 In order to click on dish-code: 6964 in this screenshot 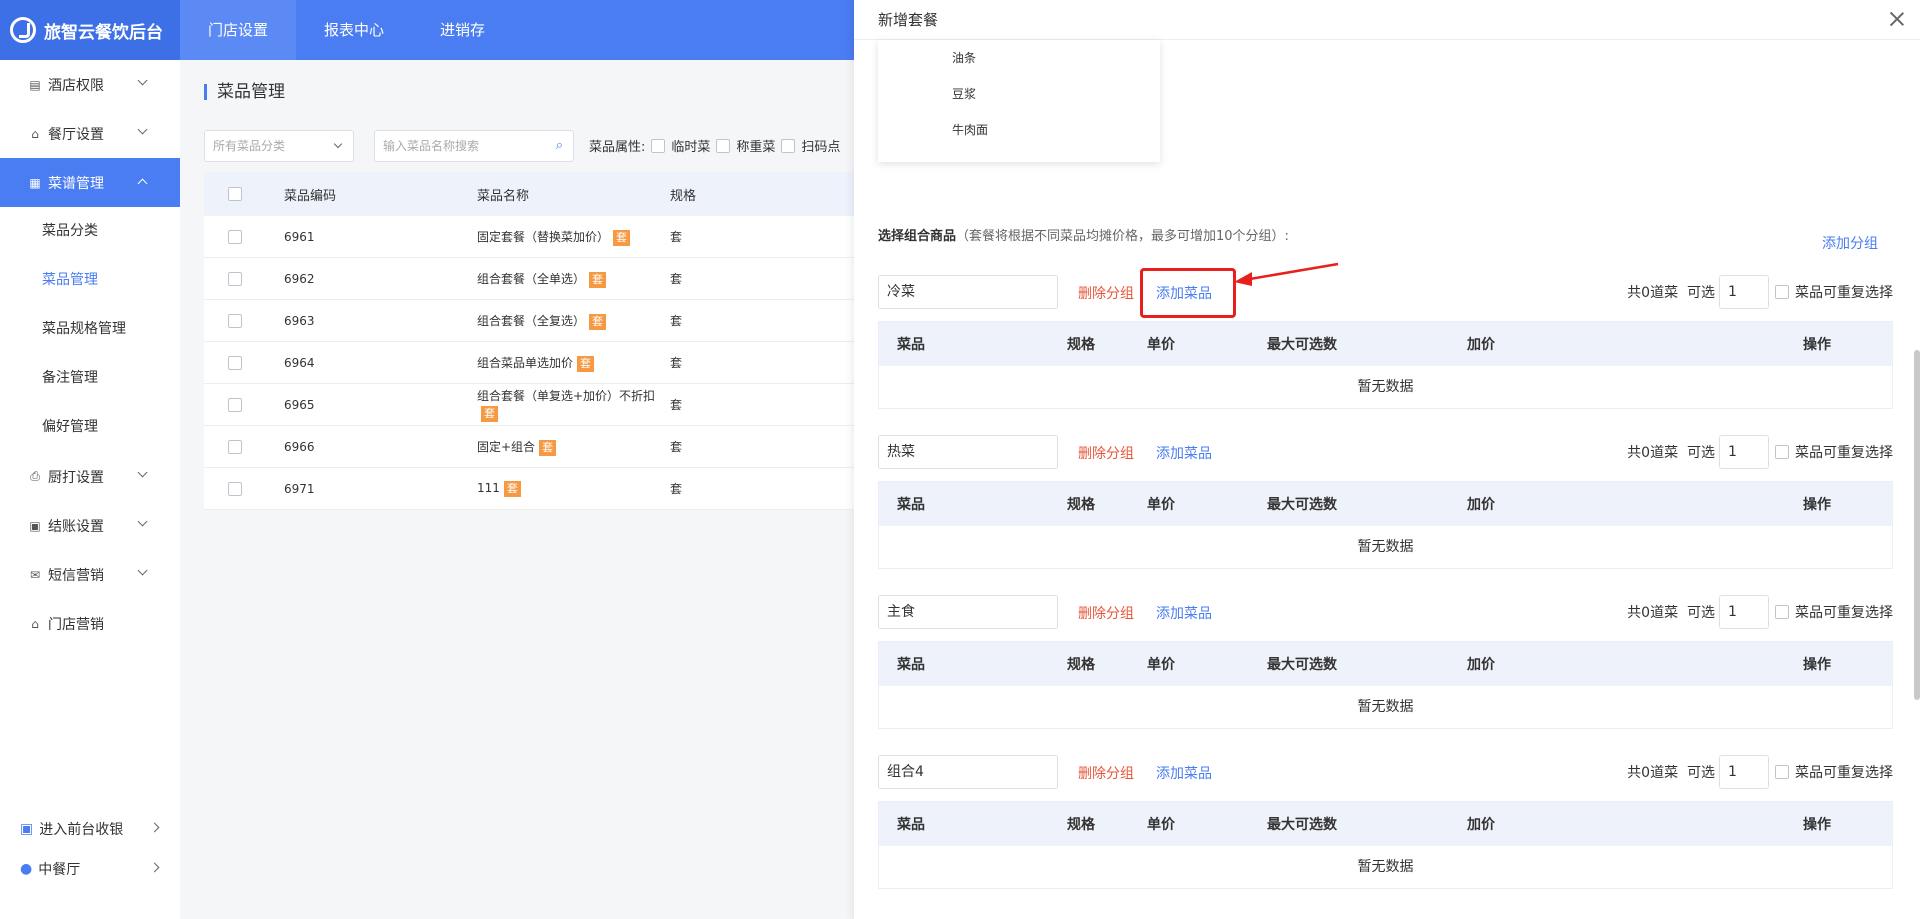, I will do `click(299, 362)`.